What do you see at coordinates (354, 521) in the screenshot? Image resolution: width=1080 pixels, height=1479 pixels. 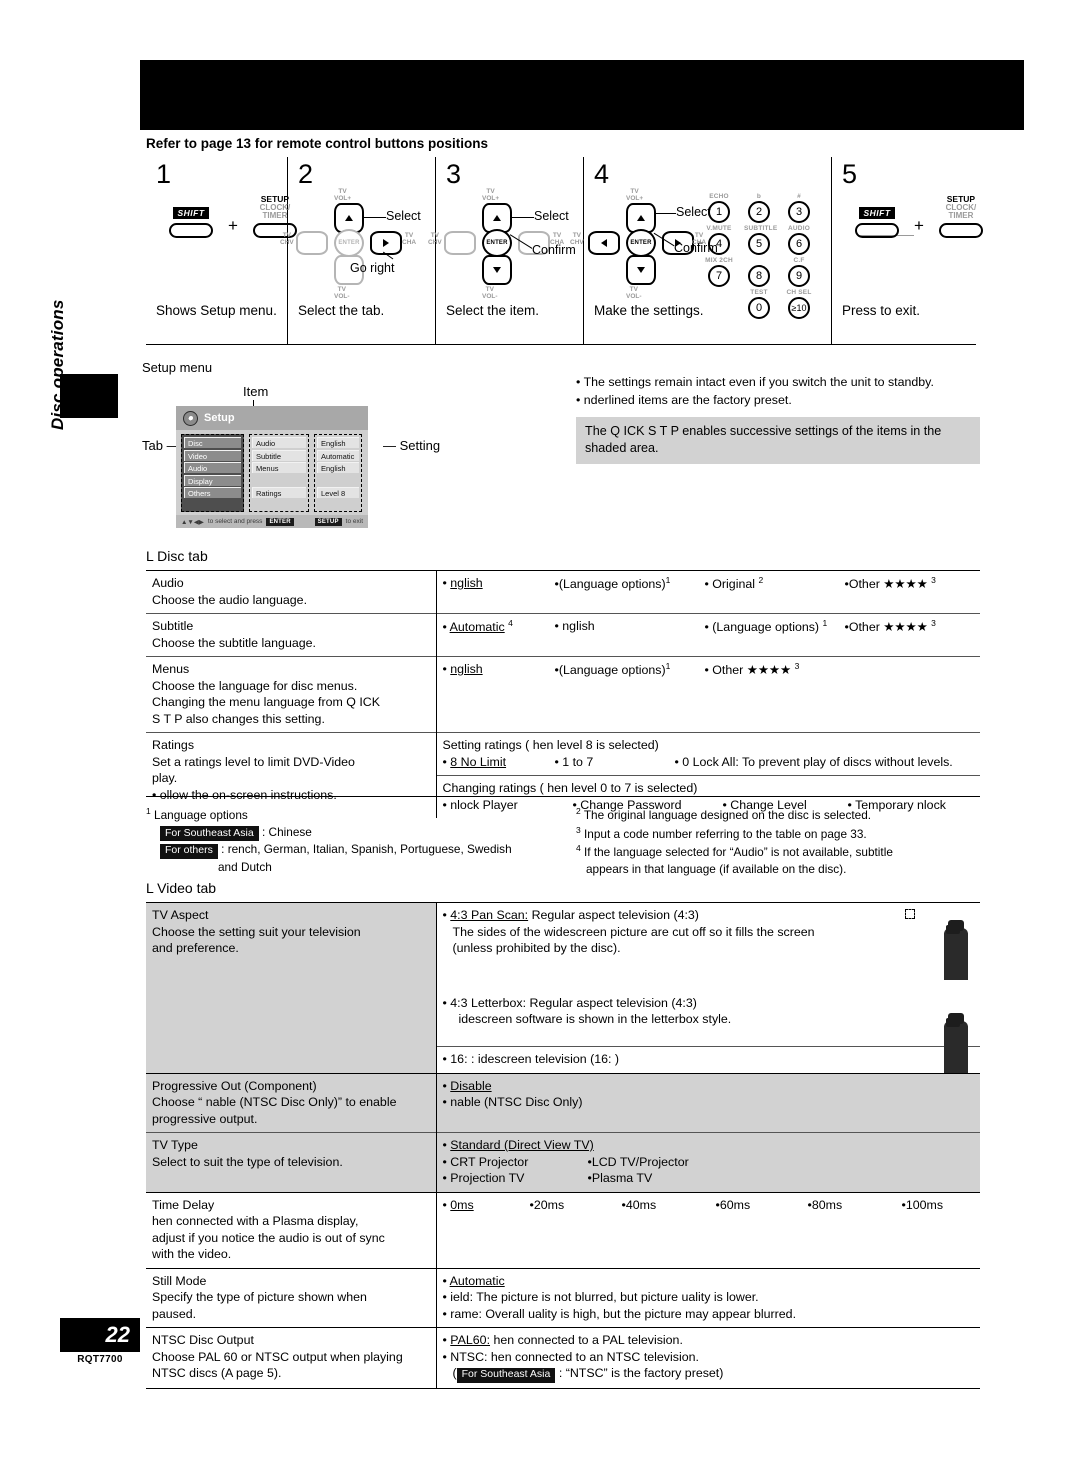 I see `footer-hint-exit: to exit` at bounding box center [354, 521].